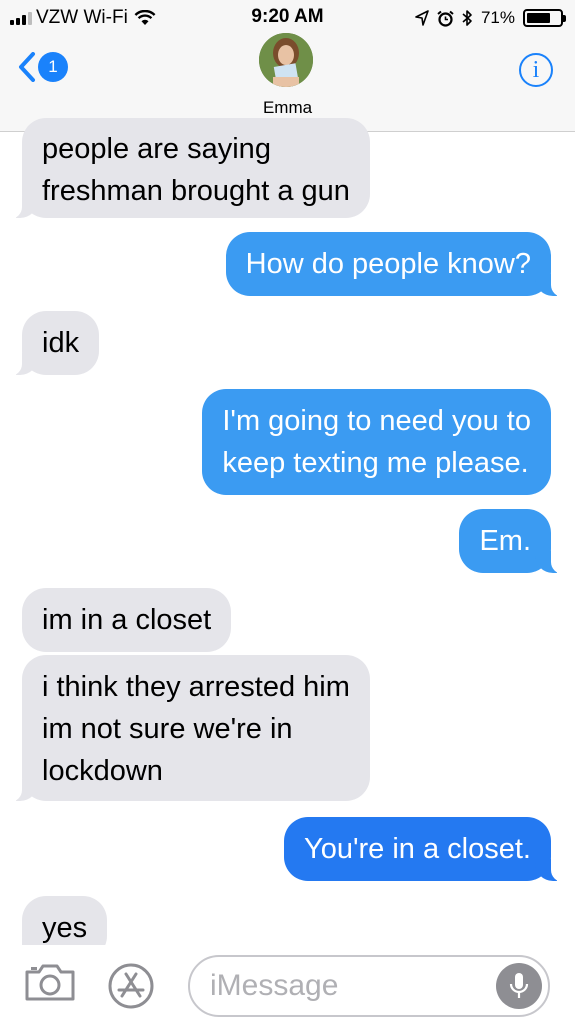 The image size is (575, 1024). I want to click on contact-name: Emma, so click(287, 108).